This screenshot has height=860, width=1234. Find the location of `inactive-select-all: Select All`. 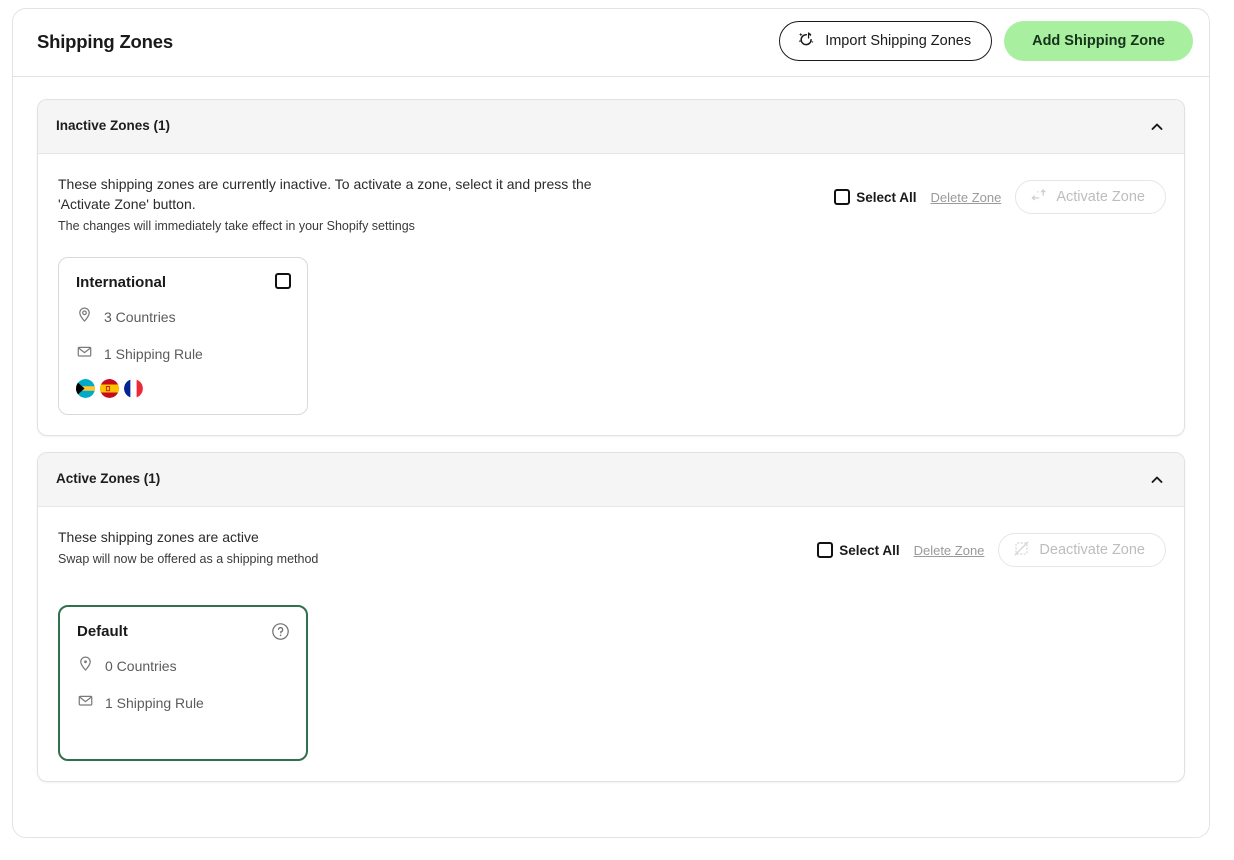

inactive-select-all: Select All is located at coordinates (875, 197).